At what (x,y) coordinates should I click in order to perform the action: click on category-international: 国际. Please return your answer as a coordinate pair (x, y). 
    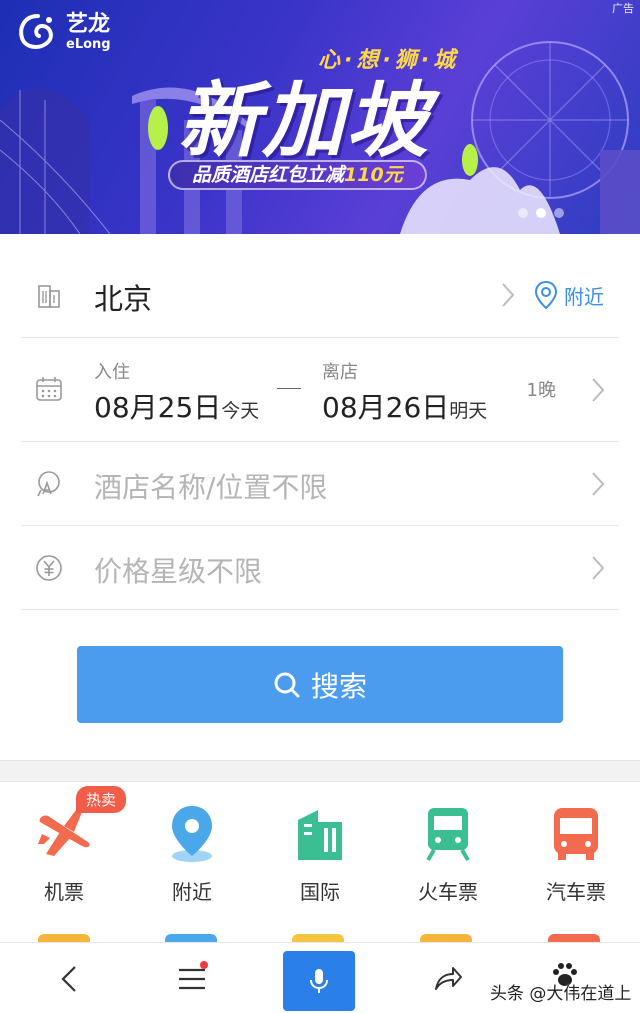
    Looking at the image, I should click on (320, 855).